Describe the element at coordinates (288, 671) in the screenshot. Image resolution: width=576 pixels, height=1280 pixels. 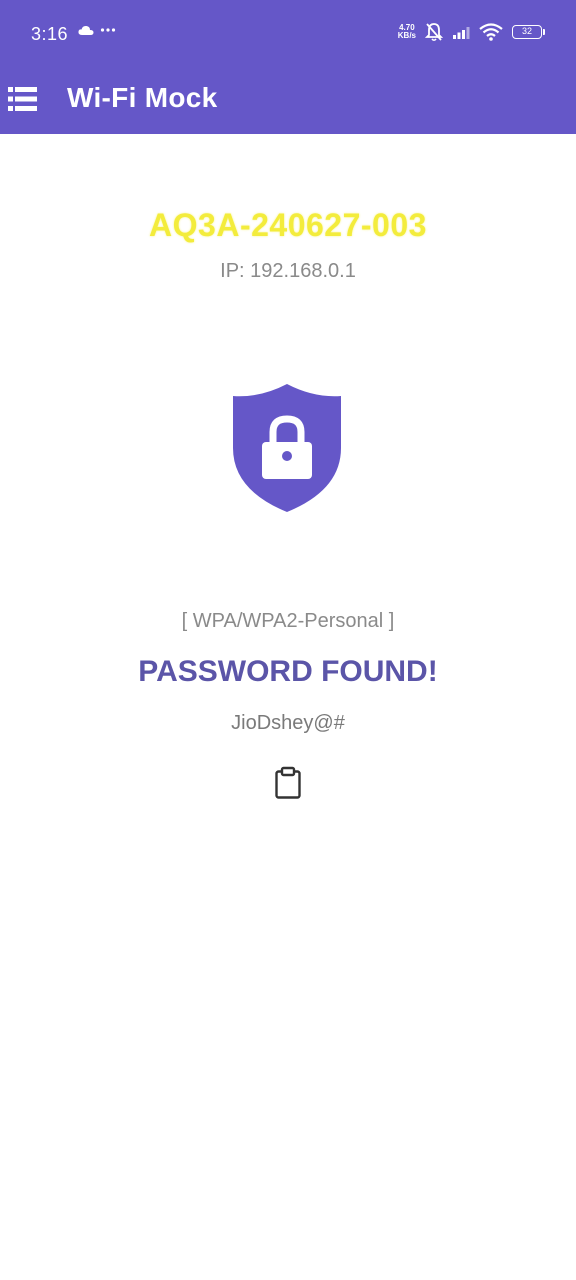
I see `status-headline: PASSWORD FOUND!` at that location.